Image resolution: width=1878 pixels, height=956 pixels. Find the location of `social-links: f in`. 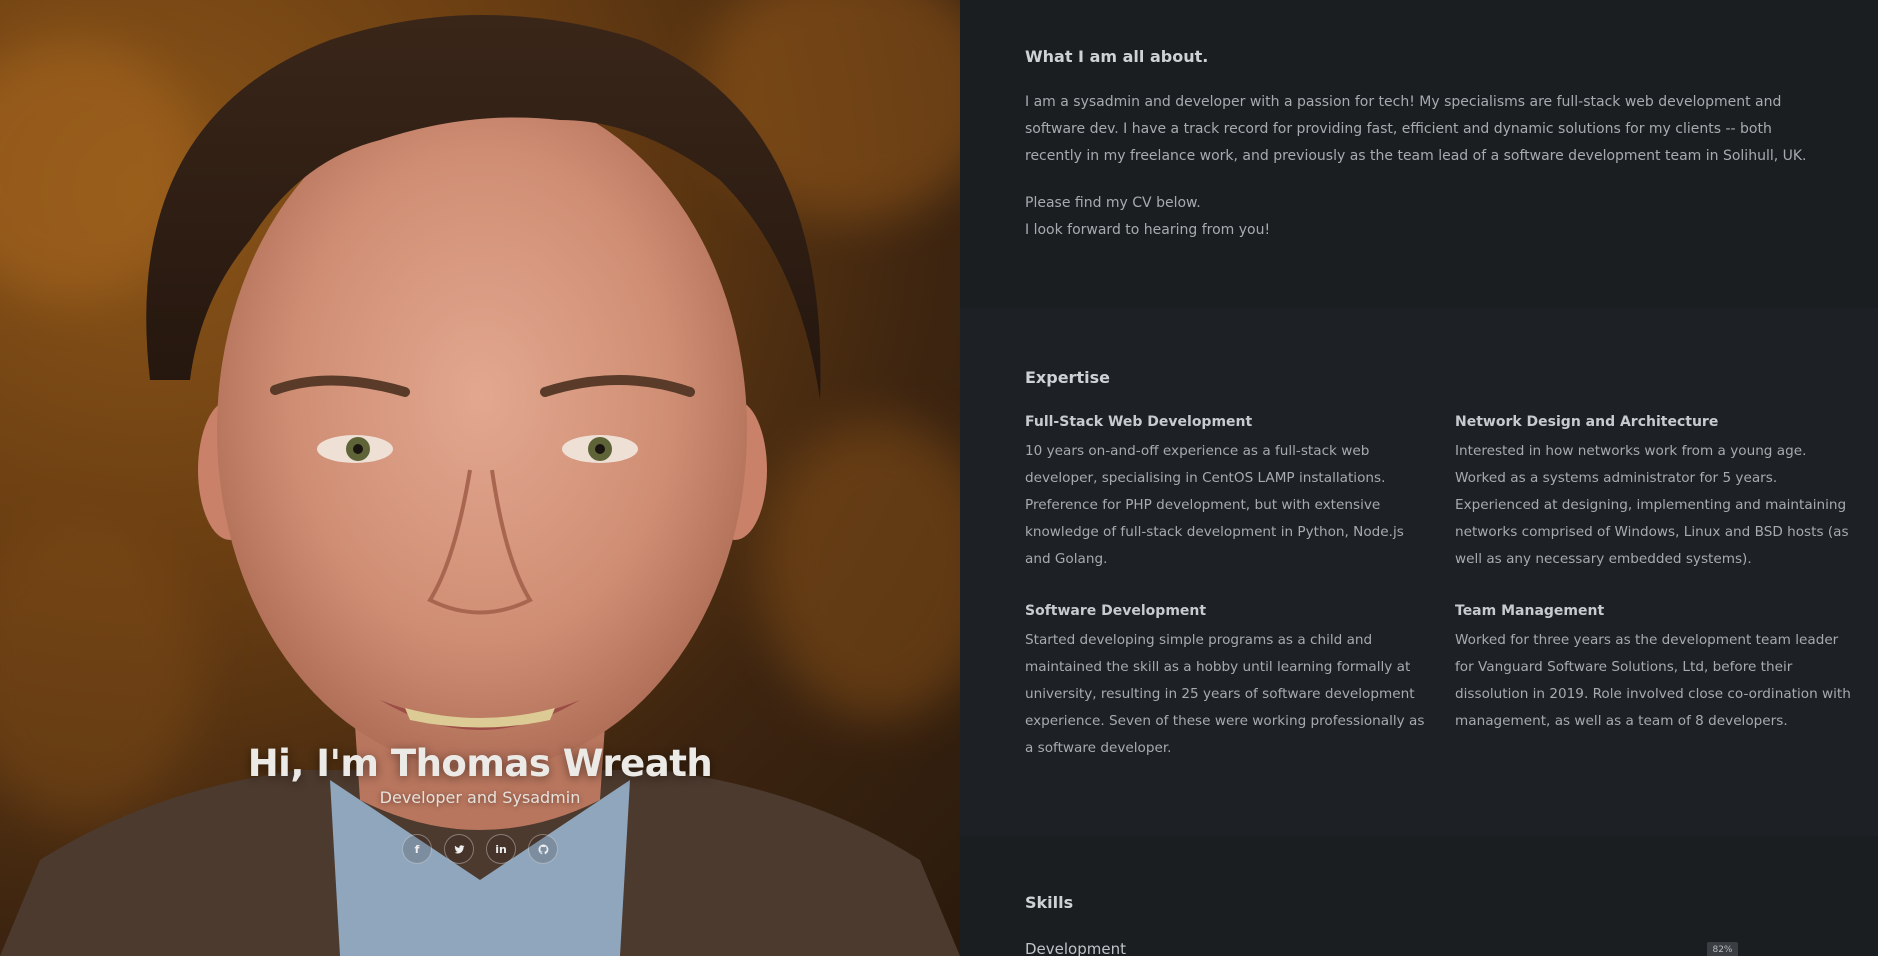

social-links: f in is located at coordinates (480, 849).